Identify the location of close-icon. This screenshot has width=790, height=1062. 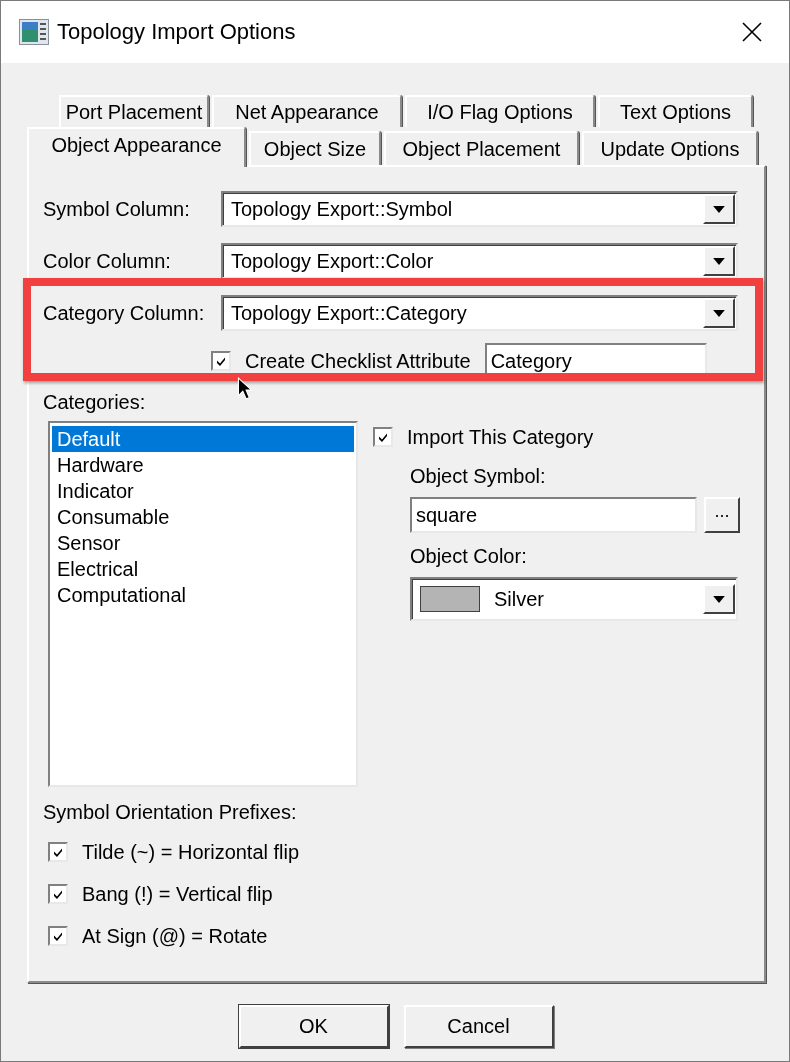
(752, 32).